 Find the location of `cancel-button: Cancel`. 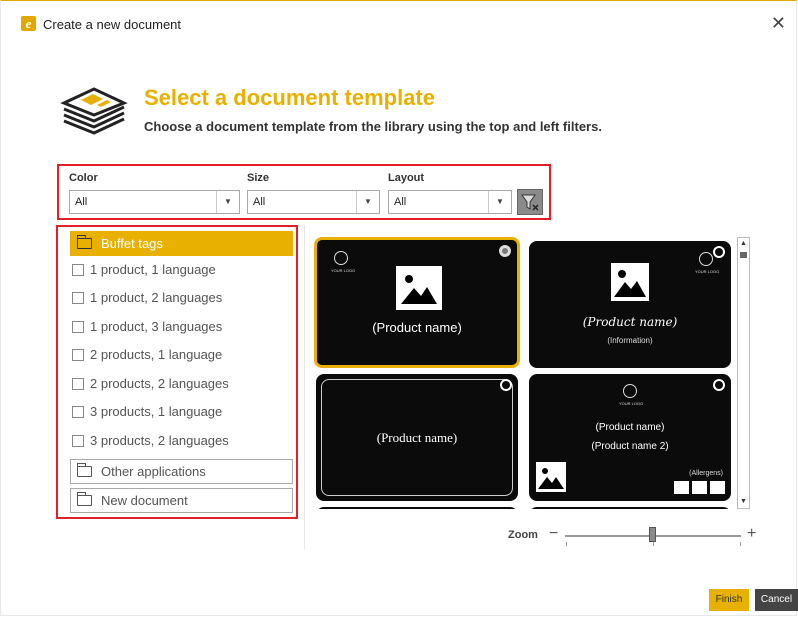

cancel-button: Cancel is located at coordinates (776, 600).